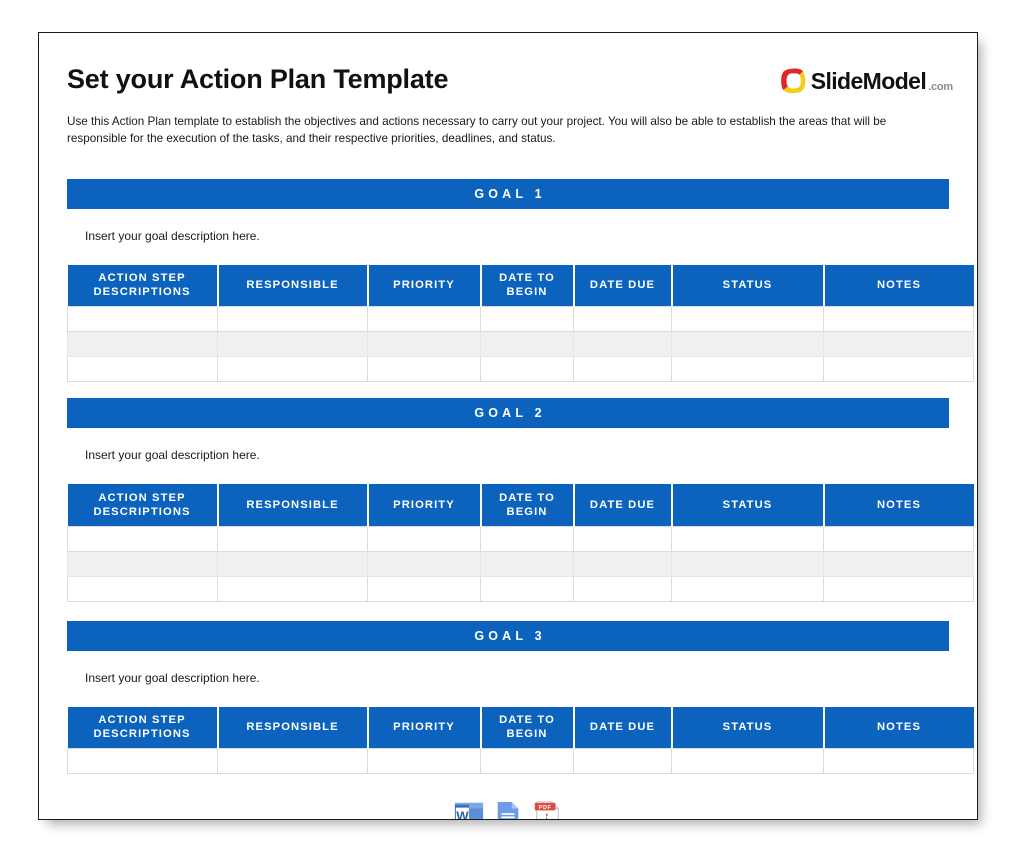 Image resolution: width=1020 pixels, height=863 pixels. Describe the element at coordinates (792, 81) in the screenshot. I see `slidemodel-logo-icon` at that location.